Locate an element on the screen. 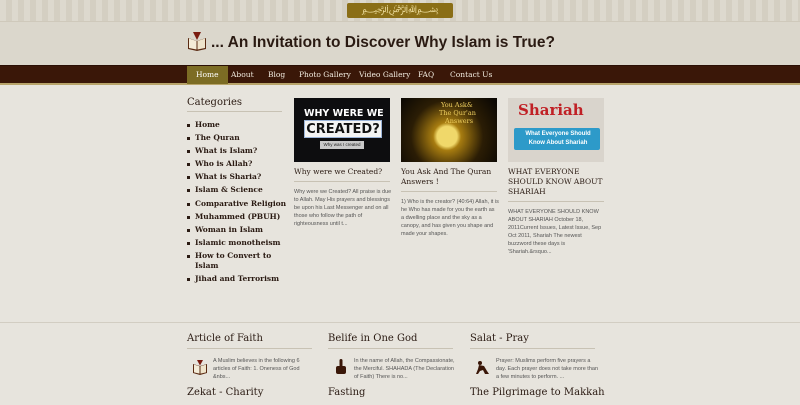  nav-about: About is located at coordinates (242, 75).